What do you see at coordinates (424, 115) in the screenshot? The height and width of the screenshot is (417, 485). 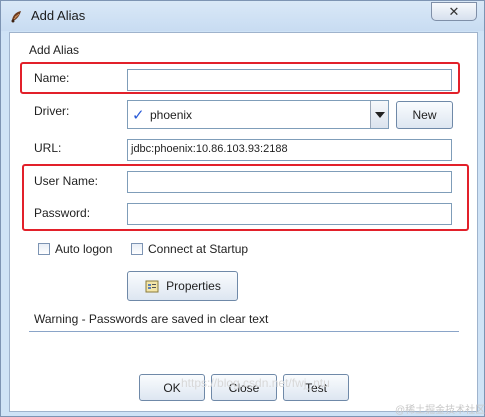 I see `new-driver-button: New` at bounding box center [424, 115].